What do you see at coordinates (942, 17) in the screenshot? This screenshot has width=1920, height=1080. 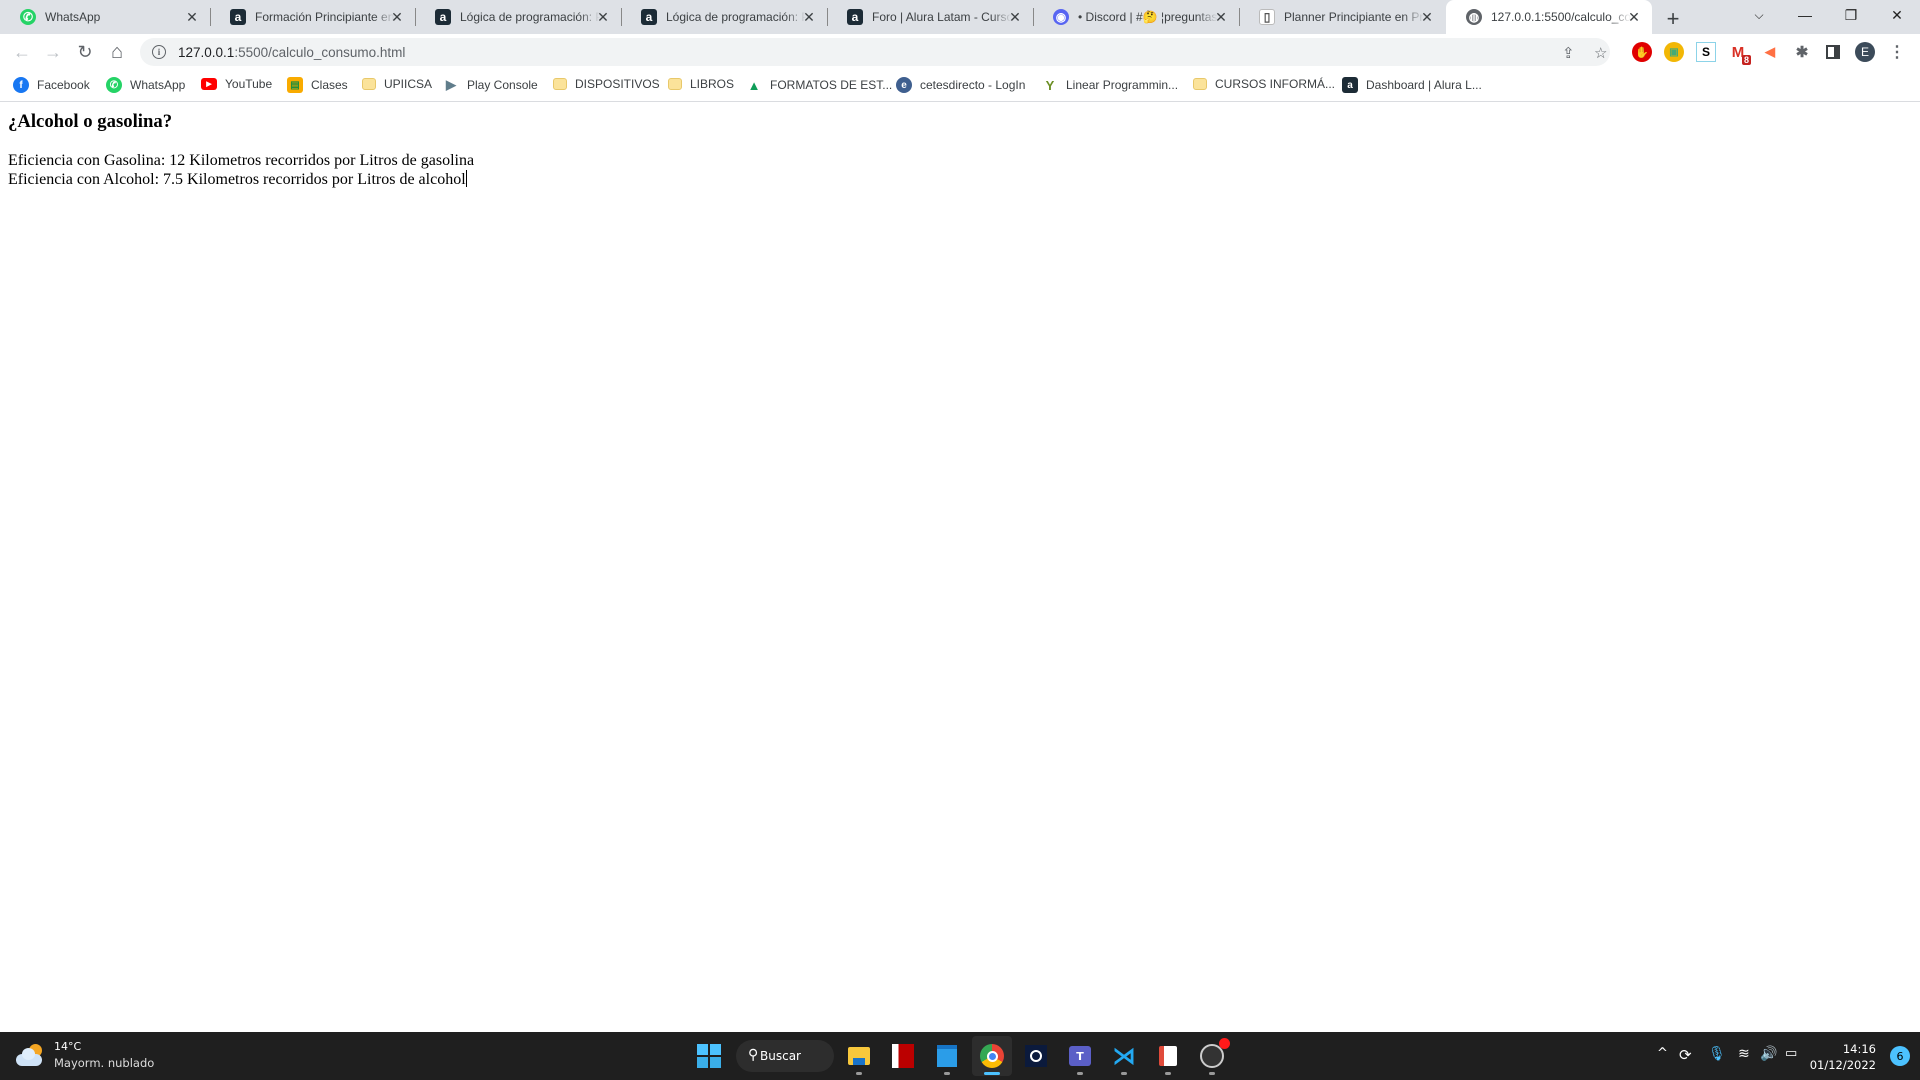 I see `tab-title: Foro | Alura Latam - Cursos` at bounding box center [942, 17].